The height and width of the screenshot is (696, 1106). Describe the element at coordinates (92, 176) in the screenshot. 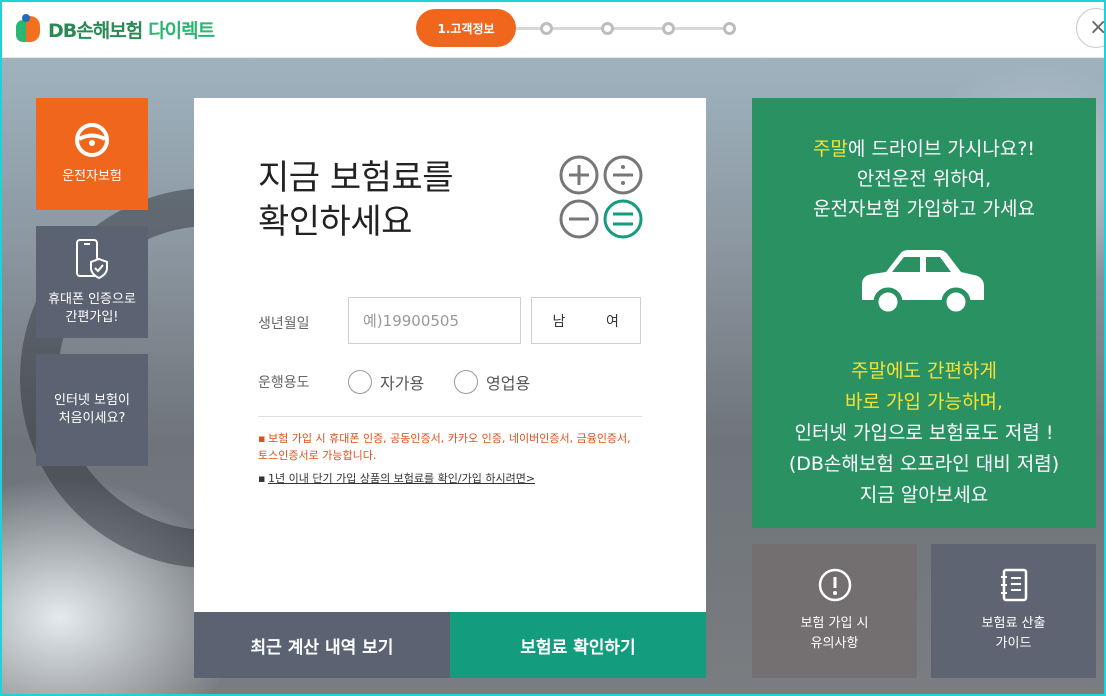

I see `sidebar-item-label: 운전자보험` at that location.